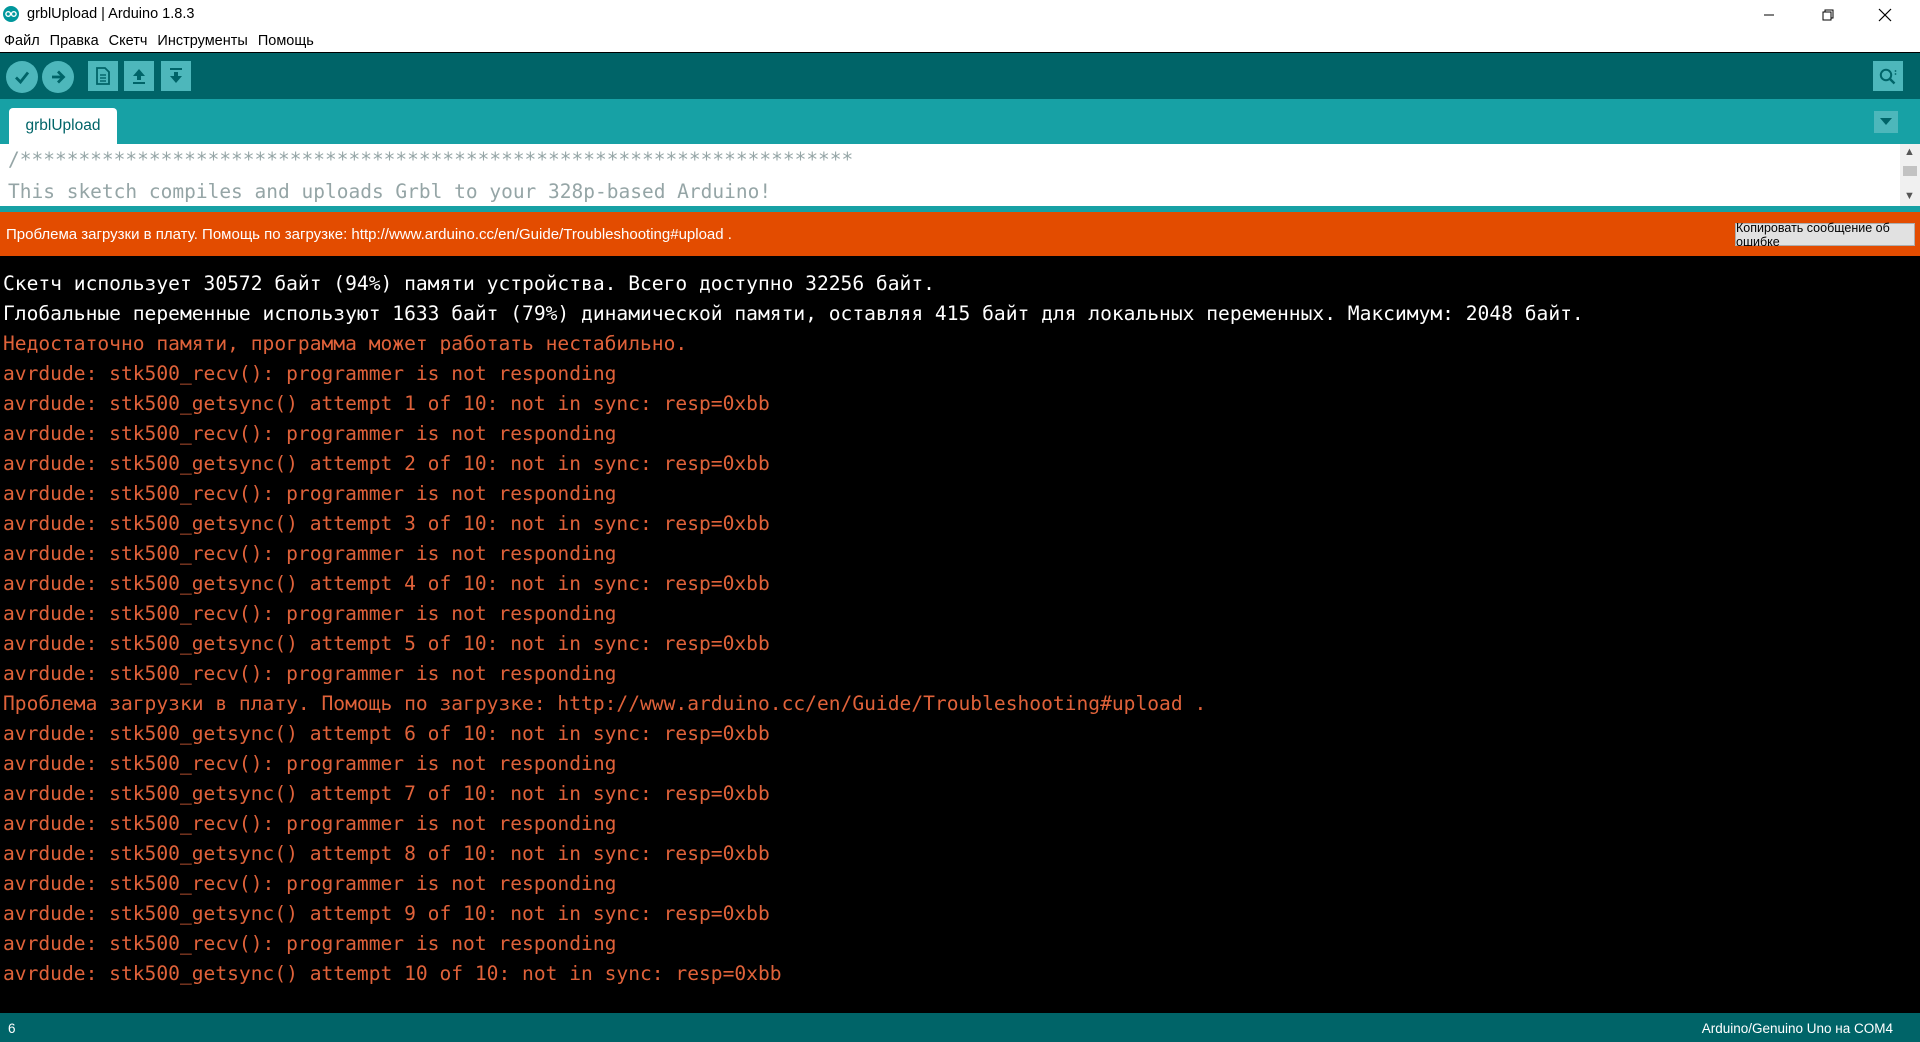  I want to click on verify-button, so click(22, 77).